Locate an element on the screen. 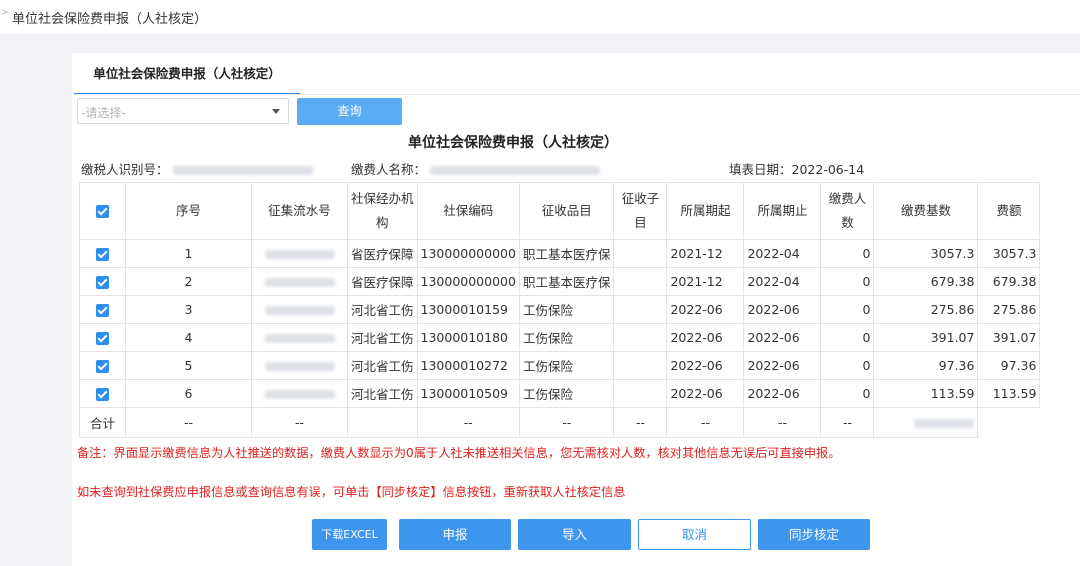  total-fee is located at coordinates (1009, 423).